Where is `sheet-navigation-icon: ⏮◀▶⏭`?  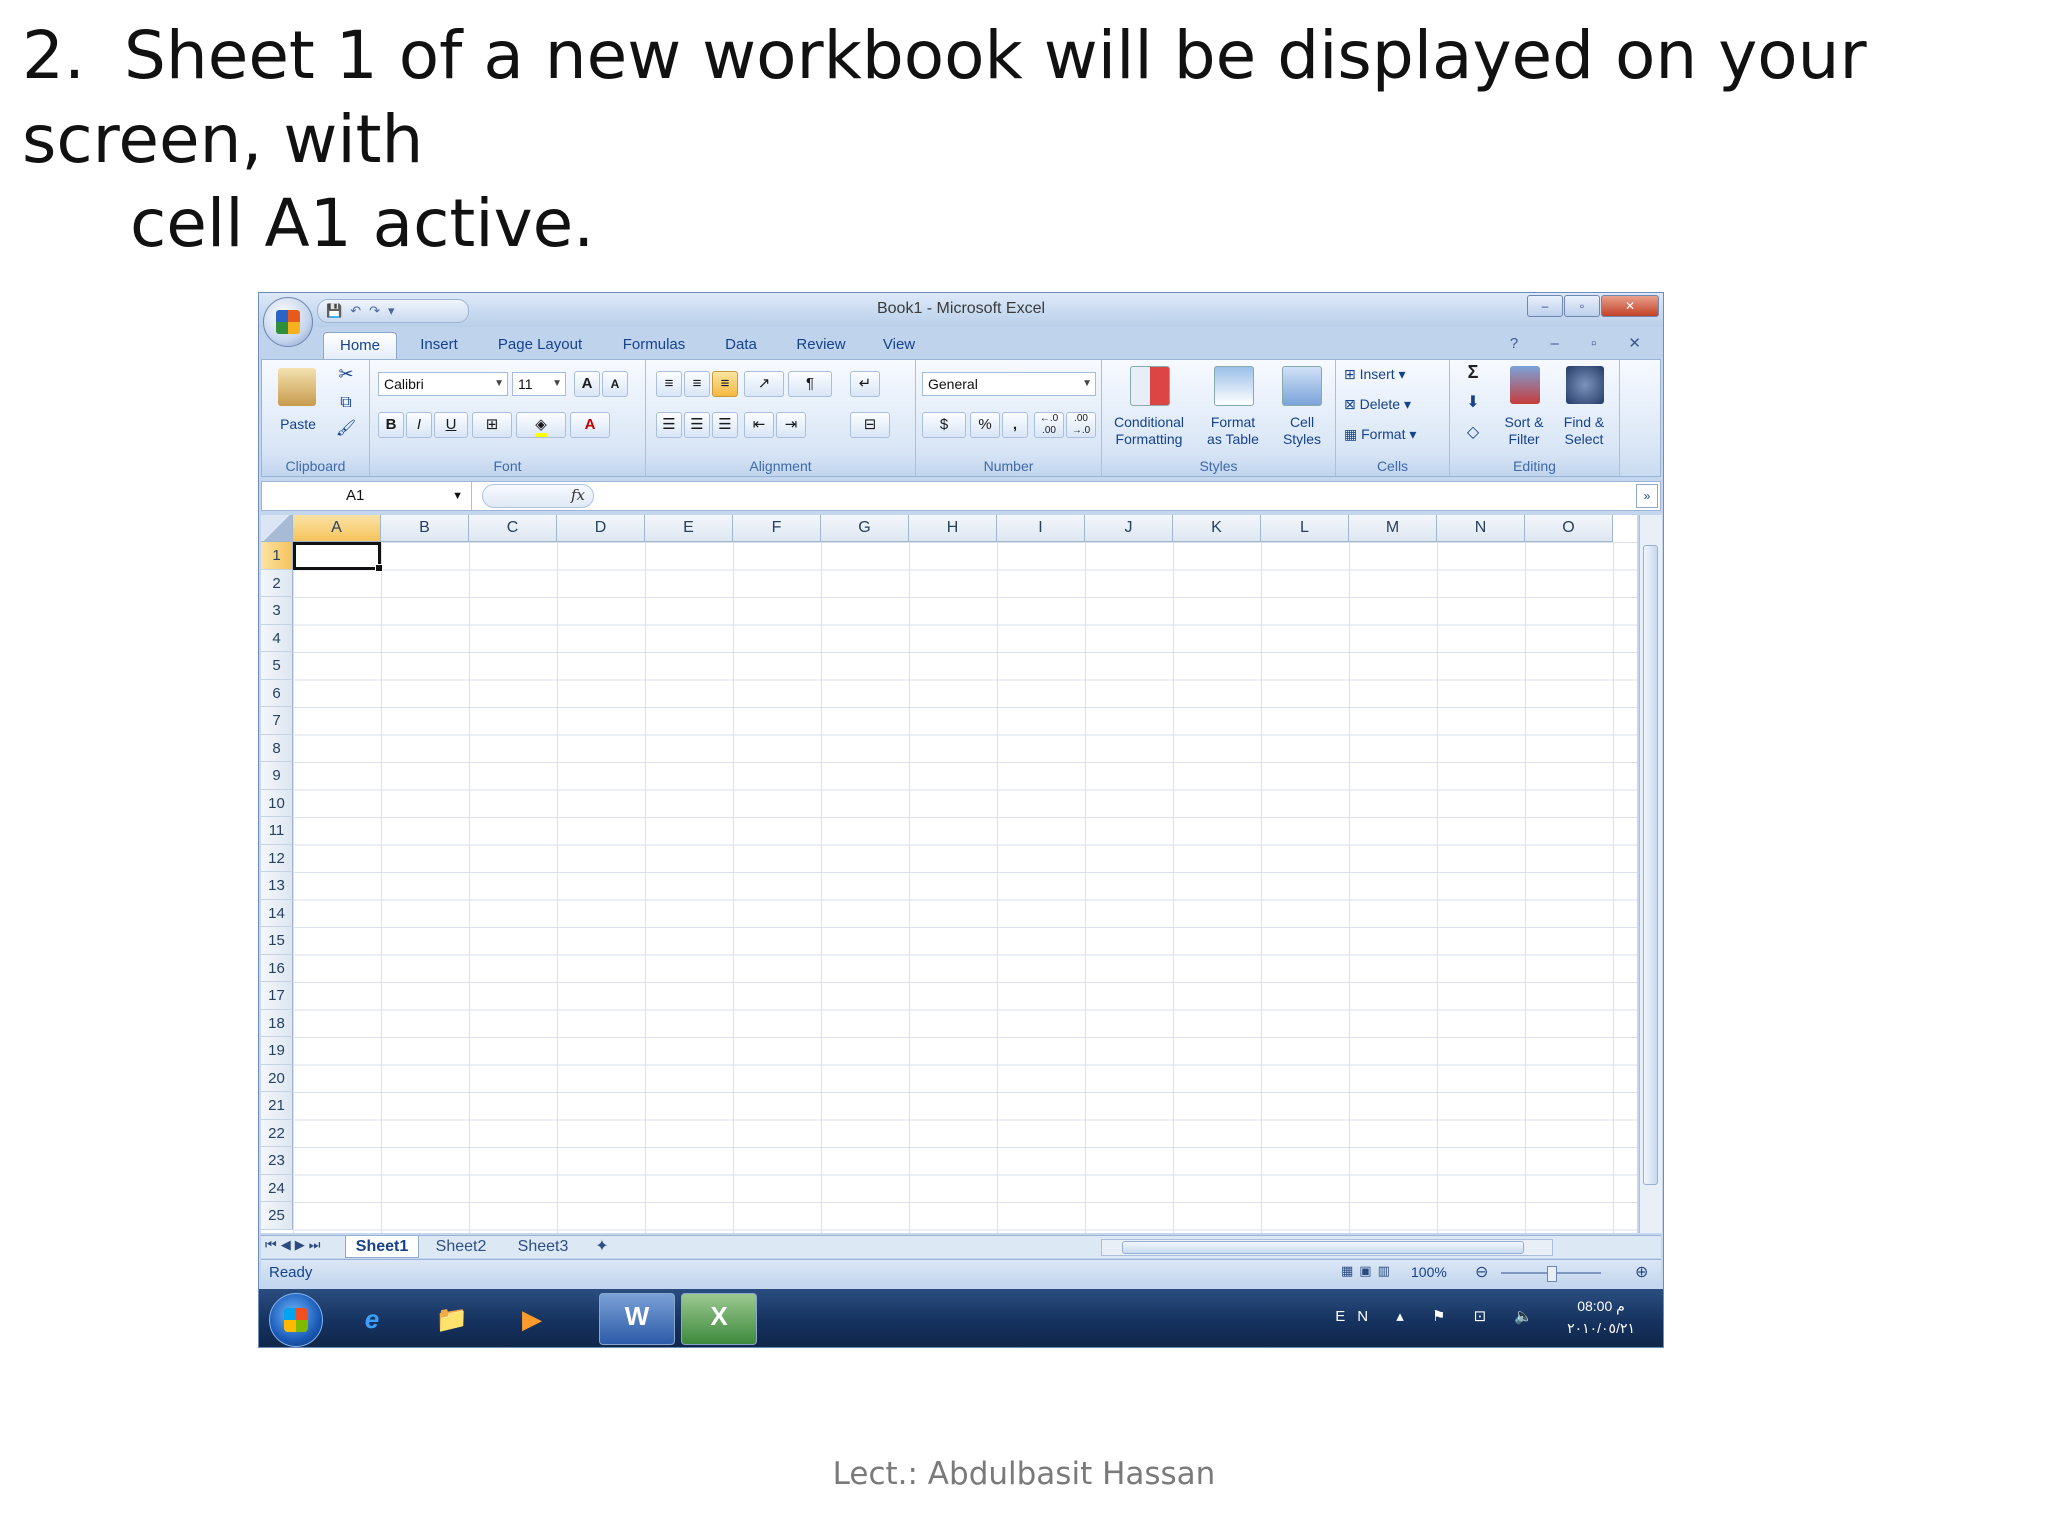
sheet-navigation-icon: ⏮◀▶⏭ is located at coordinates (294, 1245).